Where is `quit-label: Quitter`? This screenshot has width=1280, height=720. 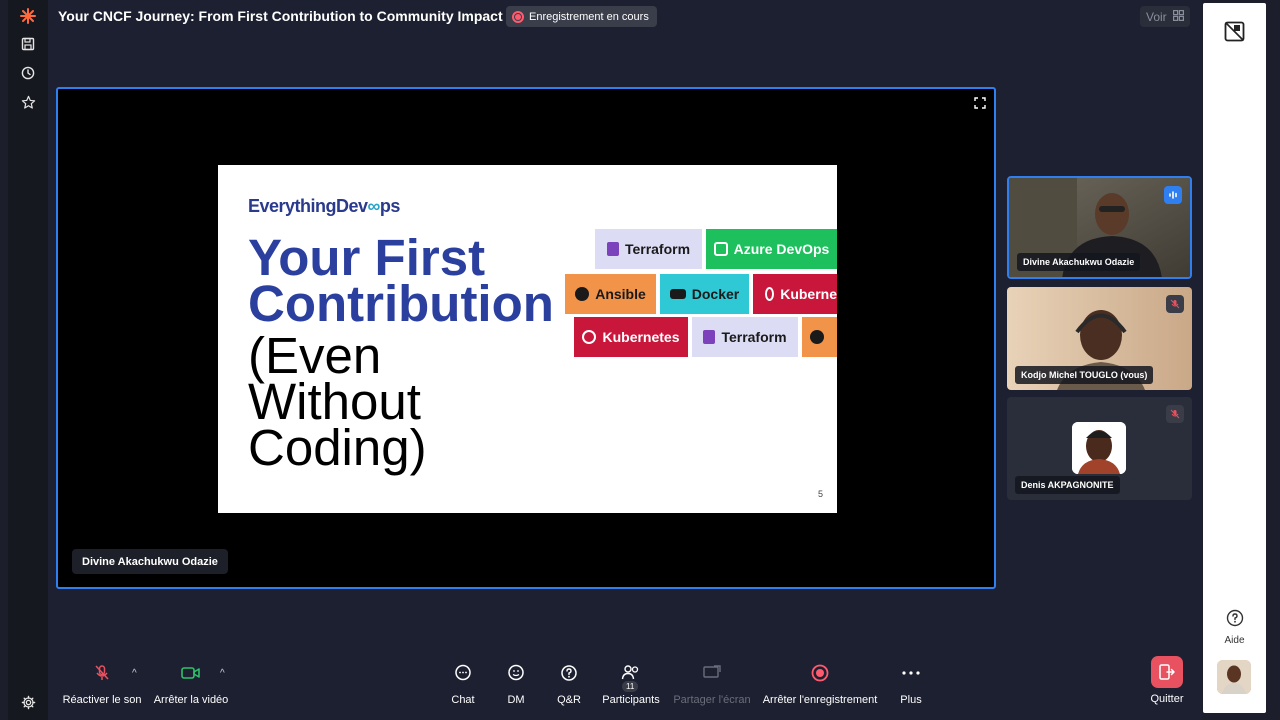 quit-label: Quitter is located at coordinates (1167, 699).